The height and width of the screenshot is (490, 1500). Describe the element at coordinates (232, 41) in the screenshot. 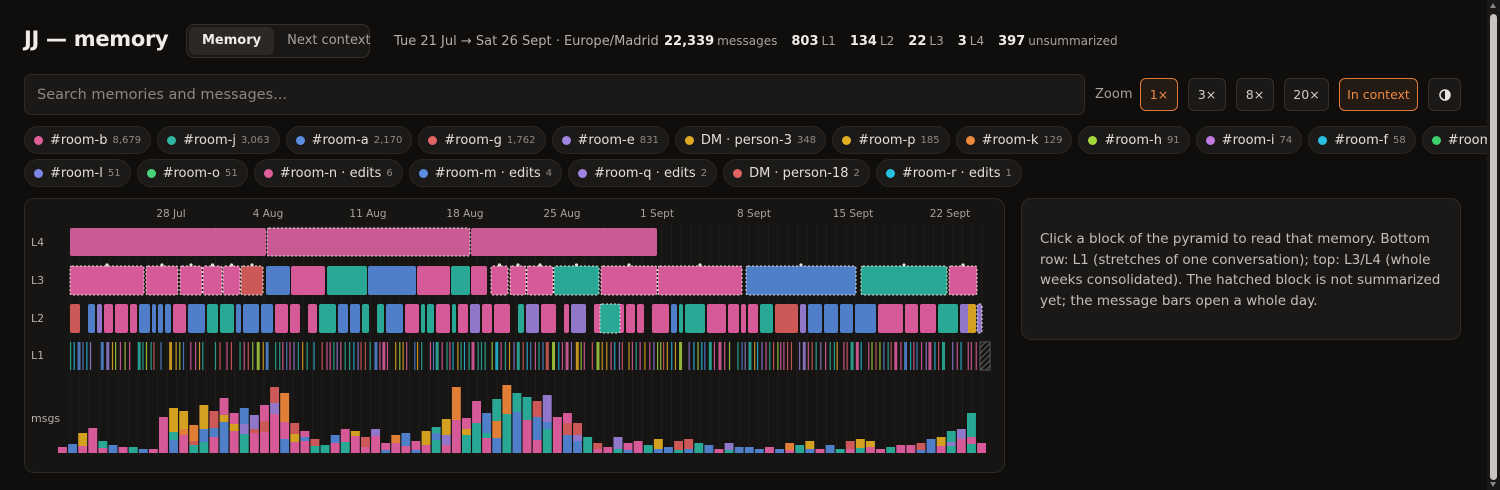

I see `tab-memory: Memory` at that location.